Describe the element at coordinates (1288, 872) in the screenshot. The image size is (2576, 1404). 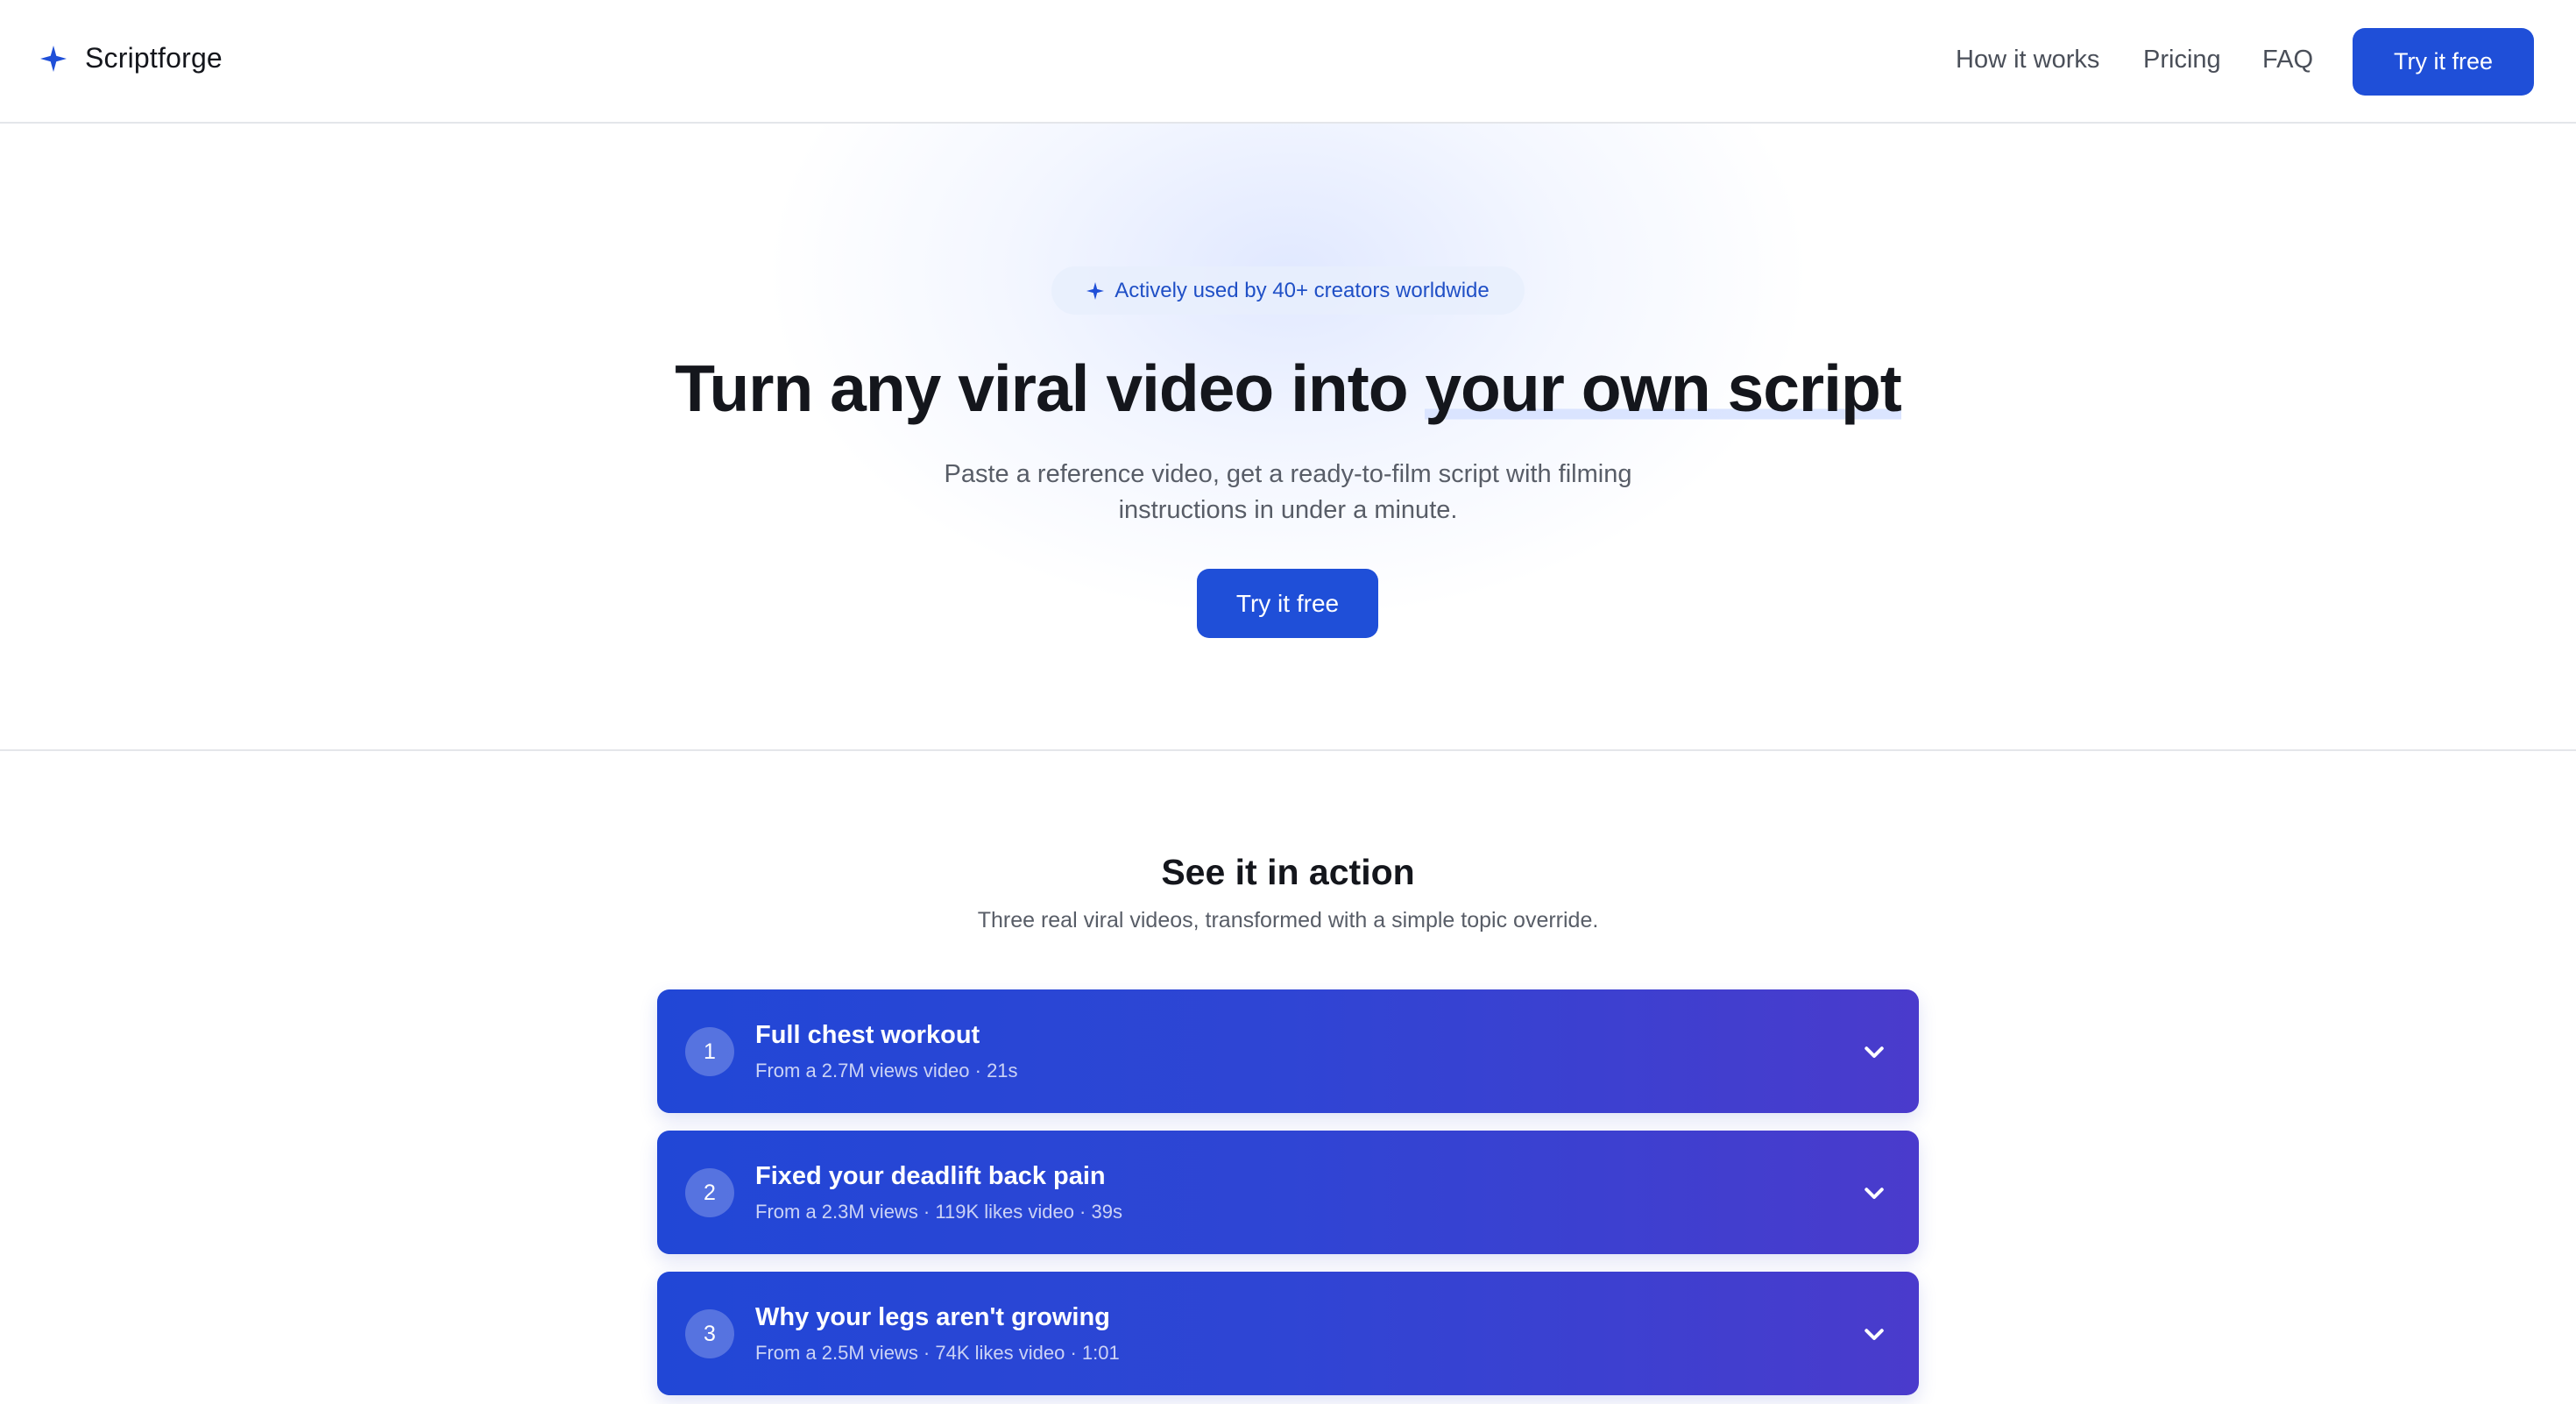
I see `demo-section-title: See it in action` at that location.